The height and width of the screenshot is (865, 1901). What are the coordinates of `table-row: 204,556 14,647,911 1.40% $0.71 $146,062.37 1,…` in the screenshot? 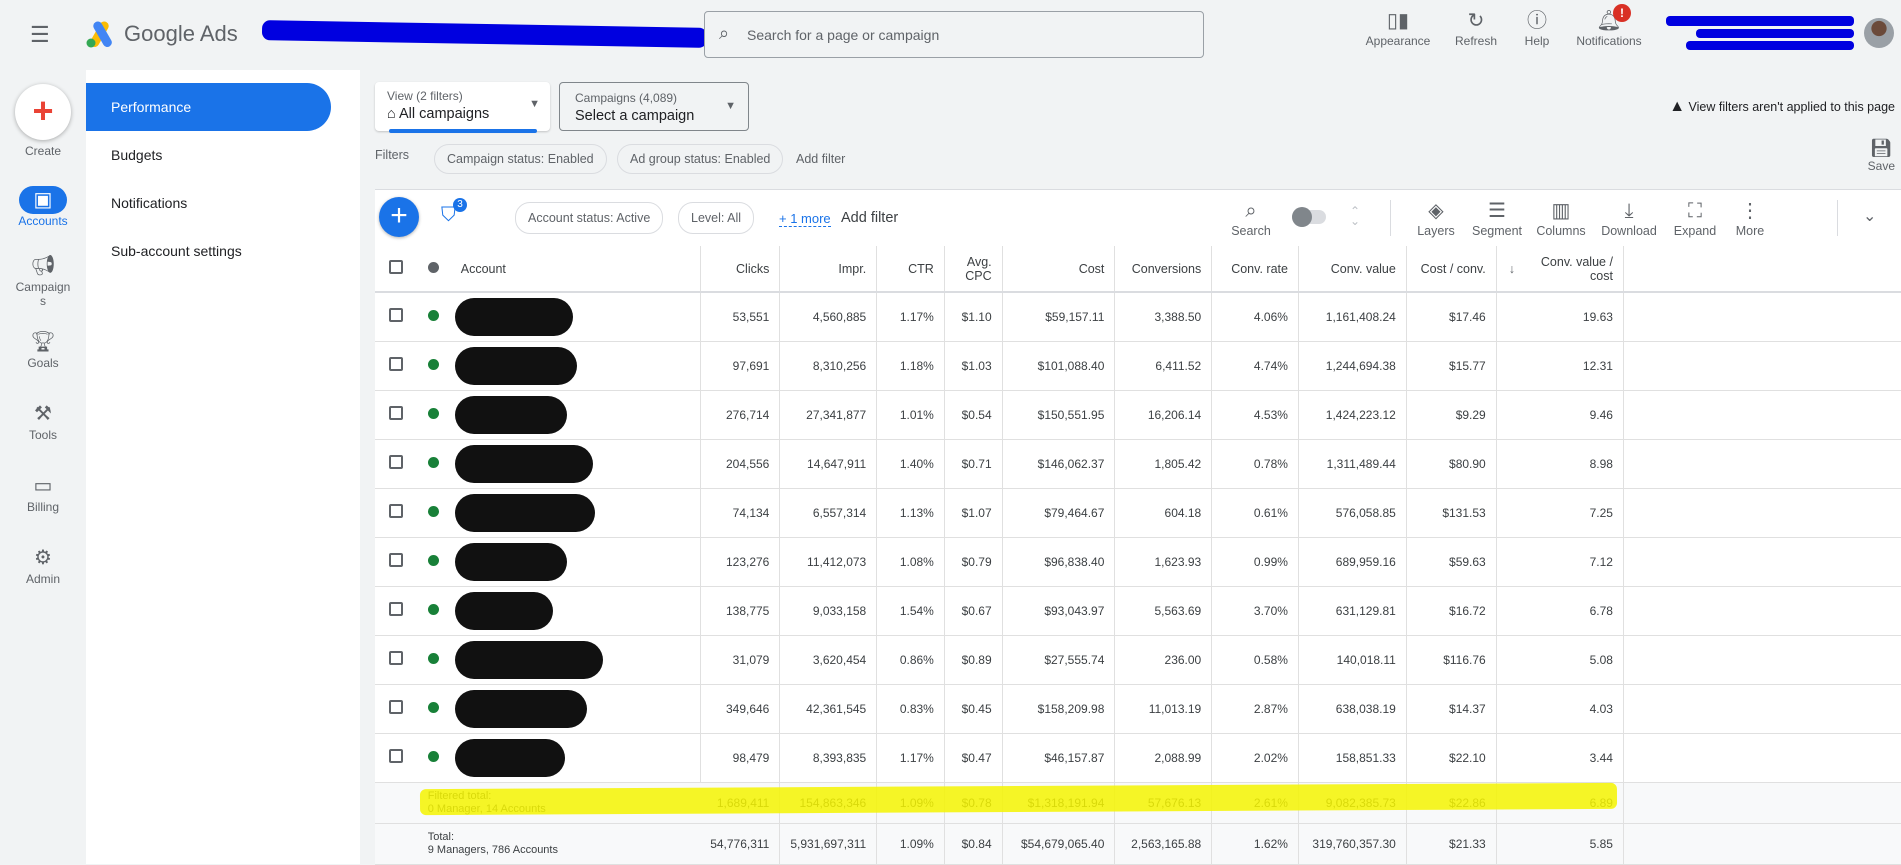 It's located at (1138, 464).